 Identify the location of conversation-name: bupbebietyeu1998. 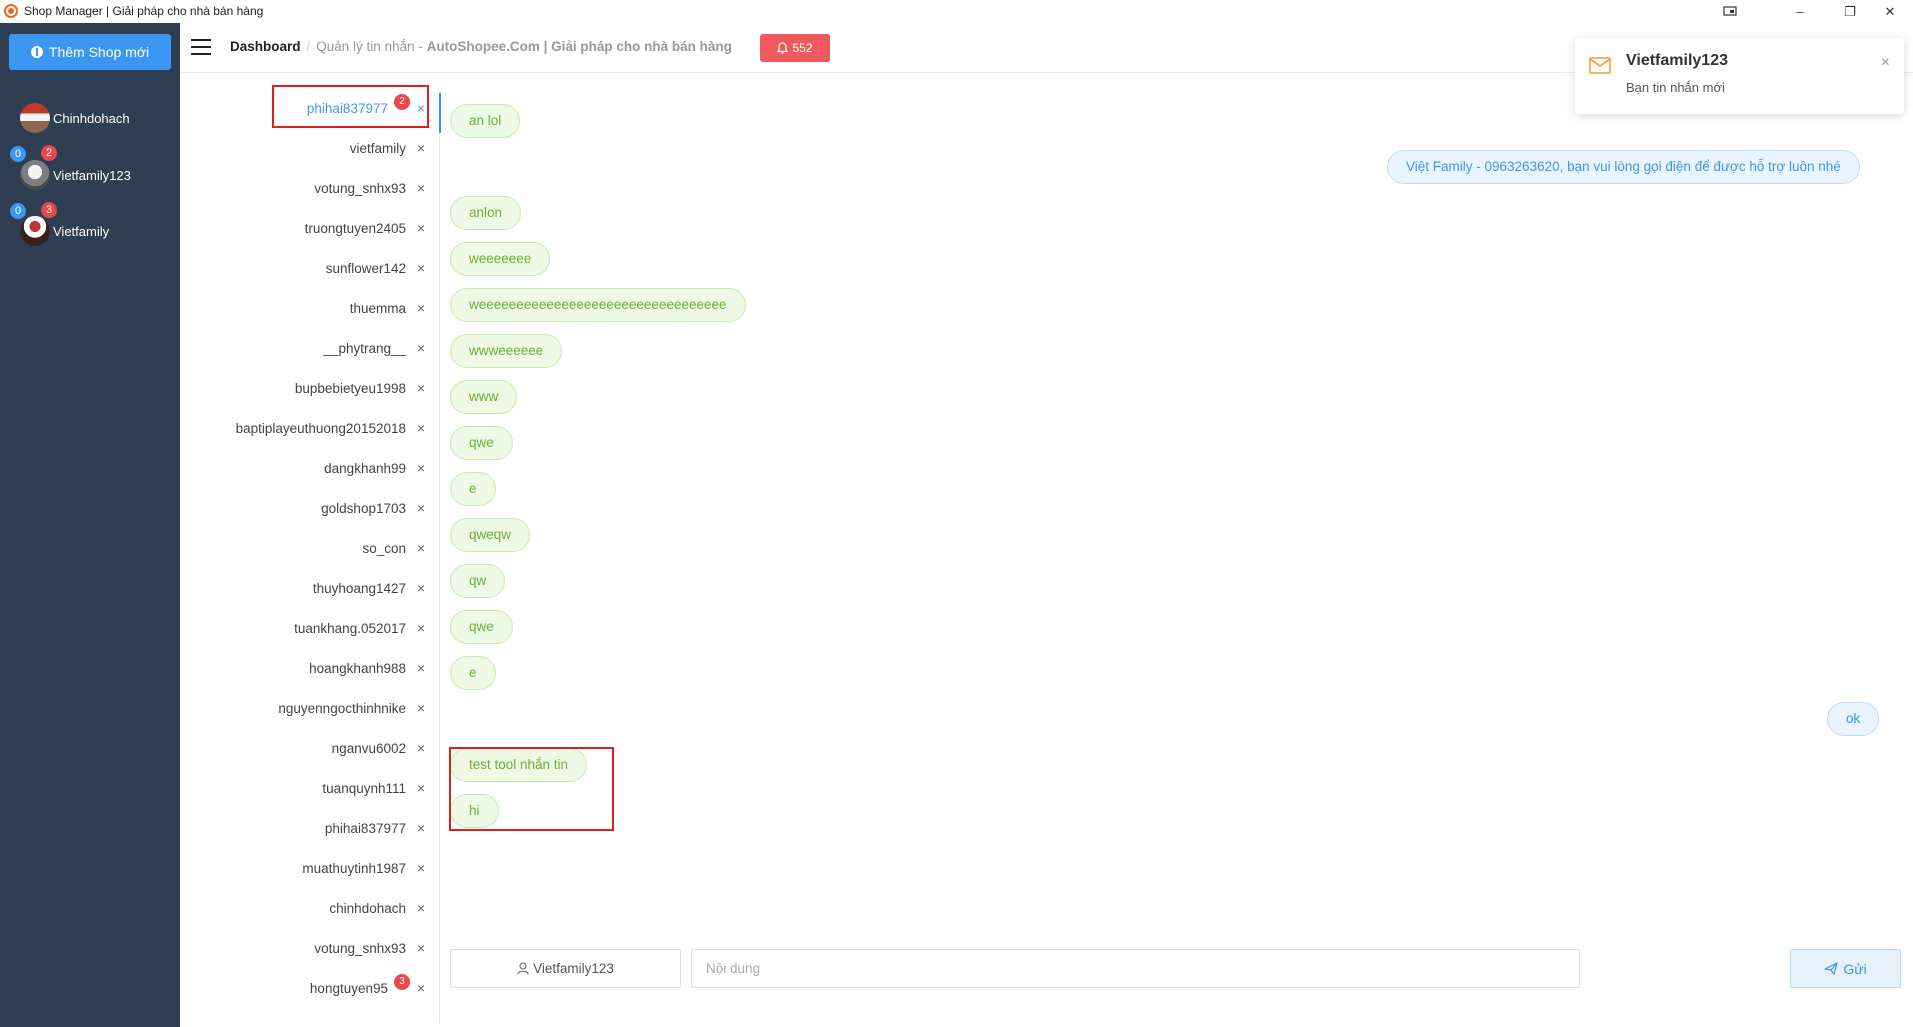
(350, 388).